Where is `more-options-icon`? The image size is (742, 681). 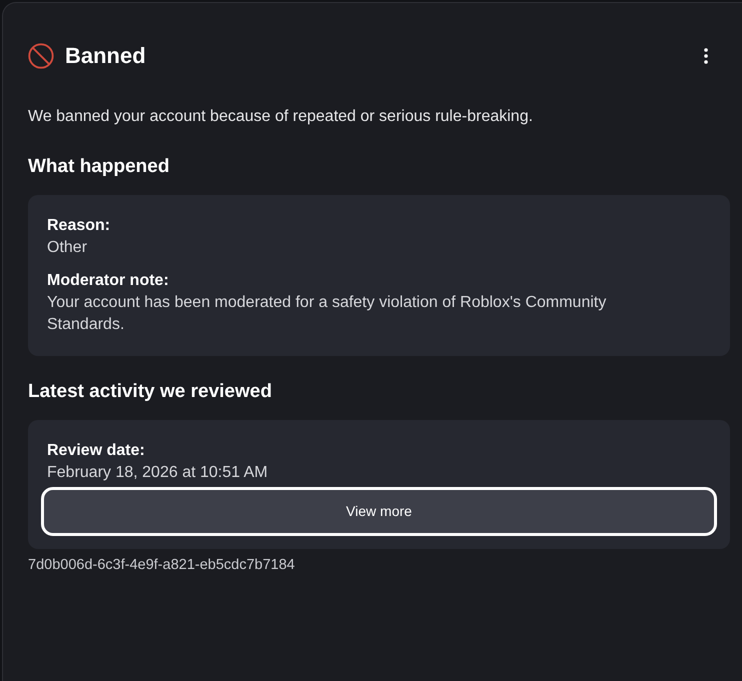 more-options-icon is located at coordinates (706, 56).